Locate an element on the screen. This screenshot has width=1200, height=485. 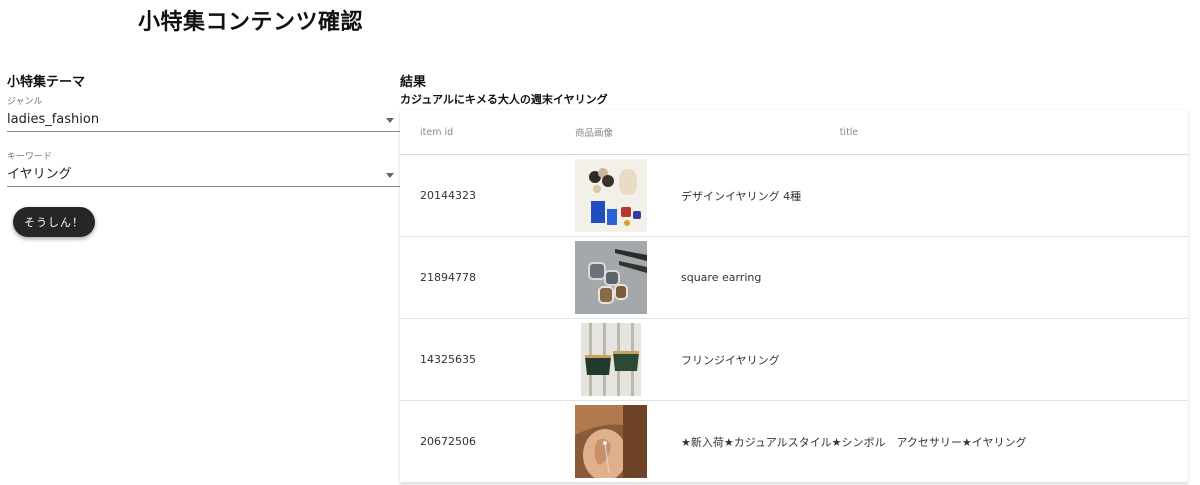
column-header-image: 商品画像 is located at coordinates (622, 132).